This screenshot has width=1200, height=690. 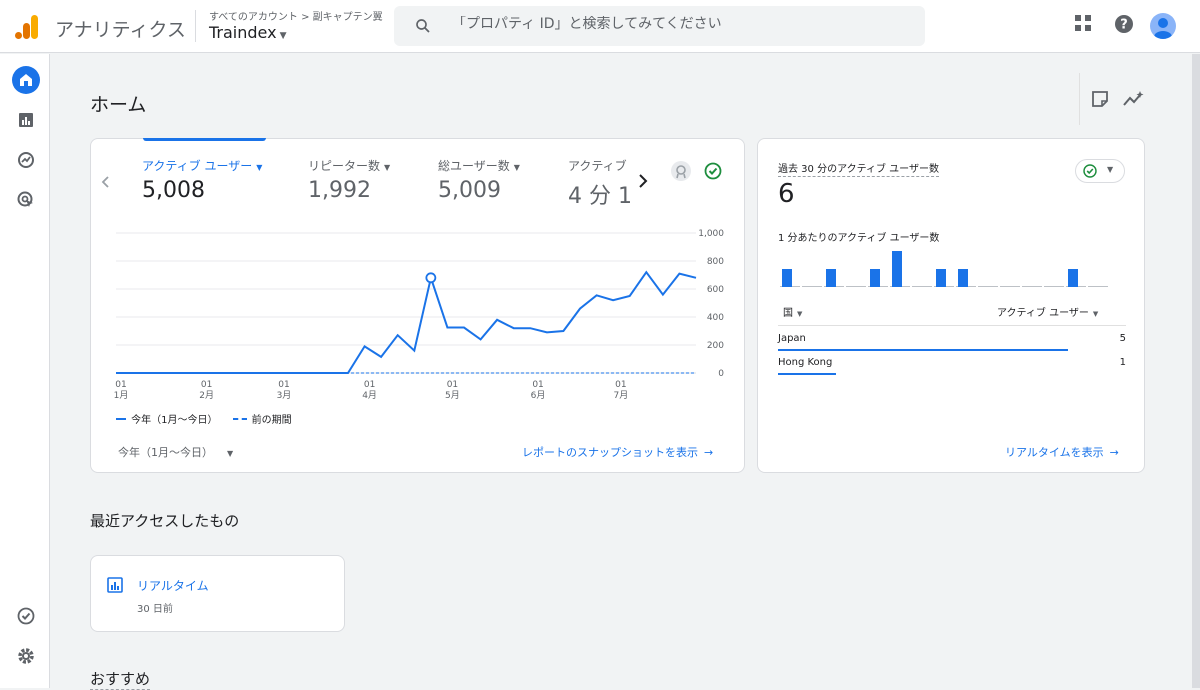 What do you see at coordinates (120, 30) in the screenshot?
I see `app-title: アナリティクス` at bounding box center [120, 30].